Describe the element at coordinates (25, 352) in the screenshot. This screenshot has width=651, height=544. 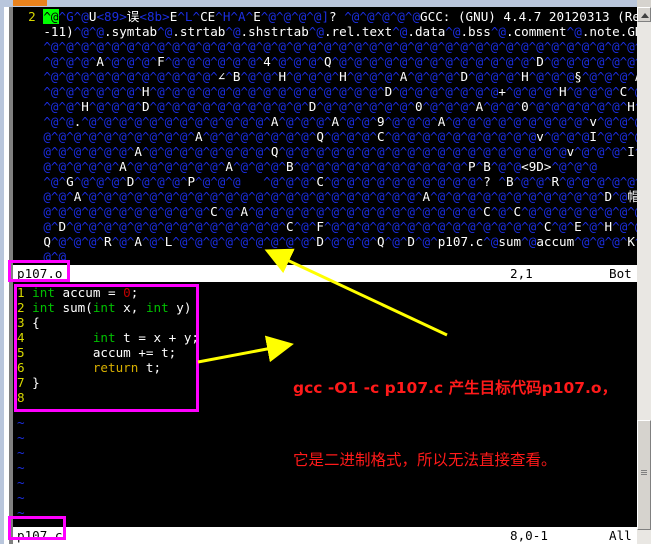
I see `line-number: 5` at that location.